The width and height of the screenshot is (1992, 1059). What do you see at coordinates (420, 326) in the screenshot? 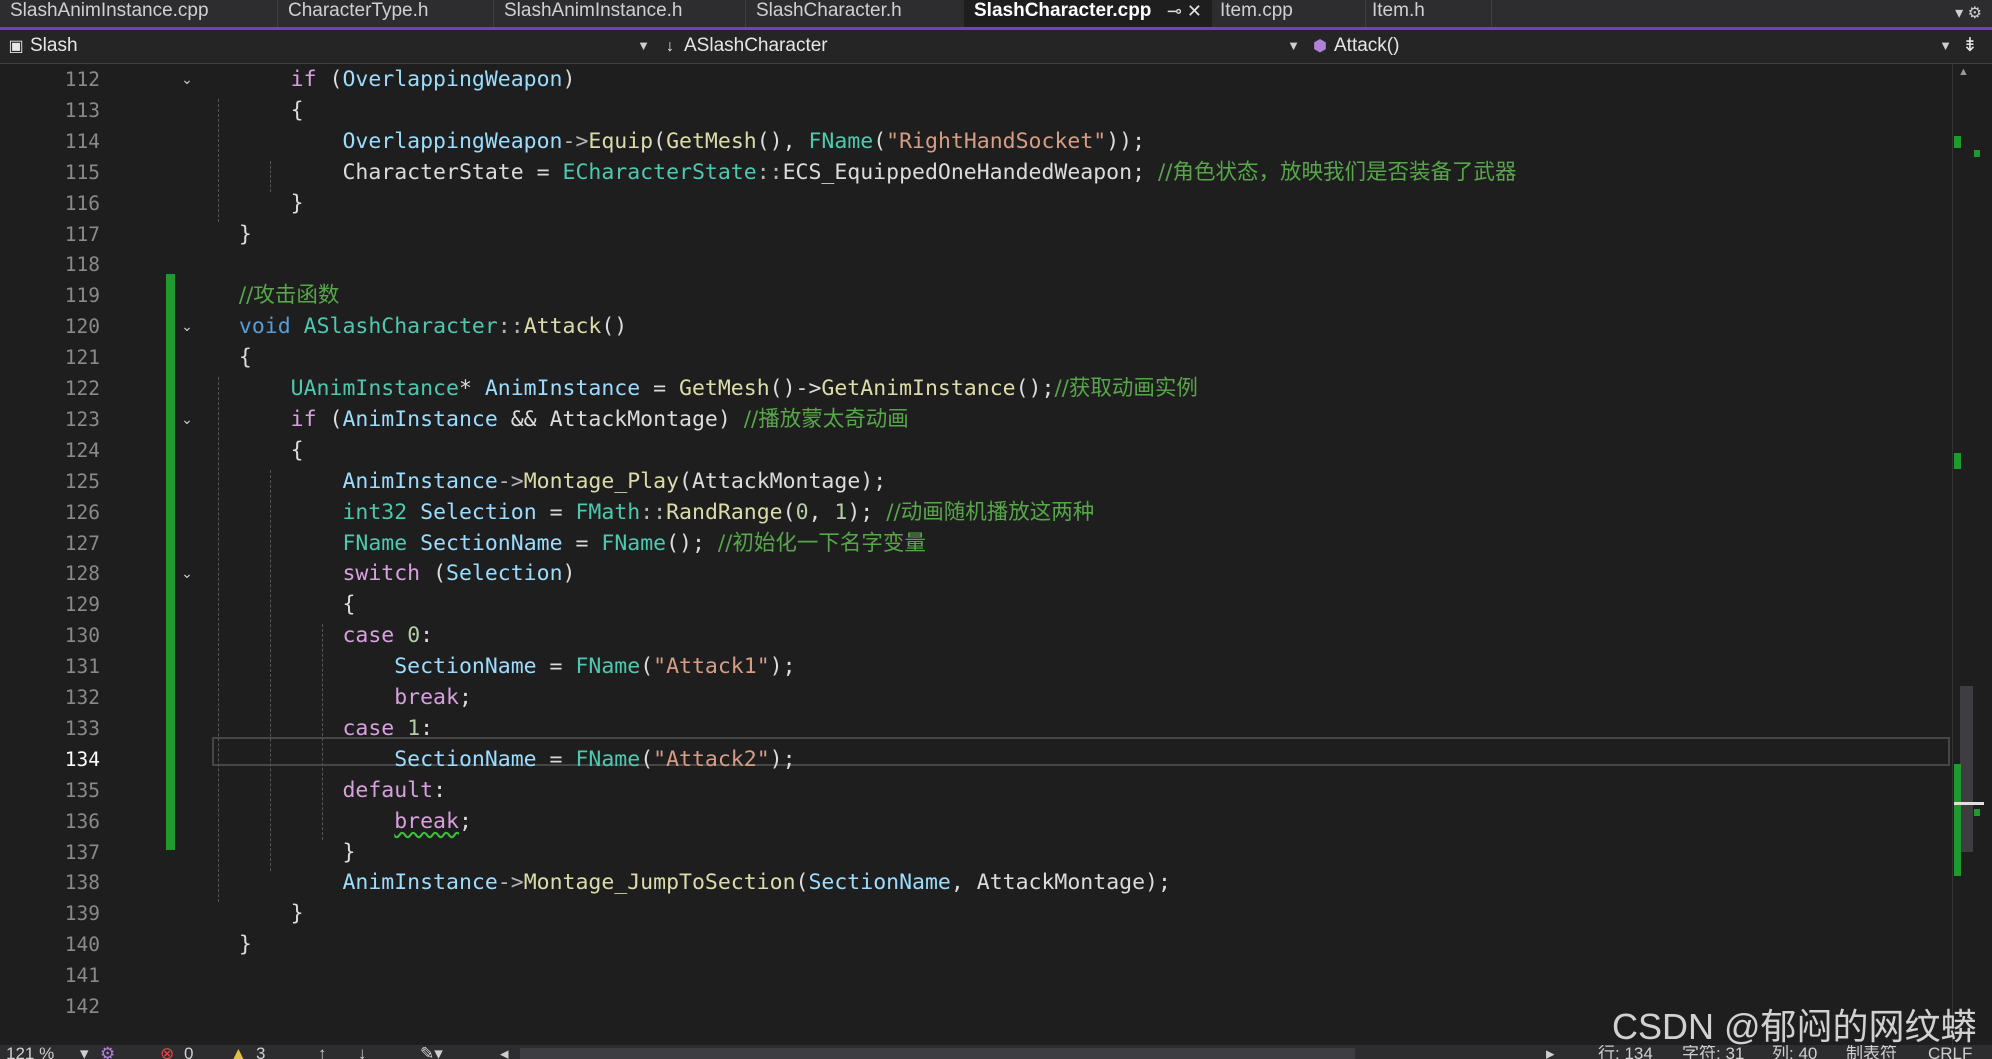
I see `code-line: void ASlashCharacter::Attack()` at bounding box center [420, 326].